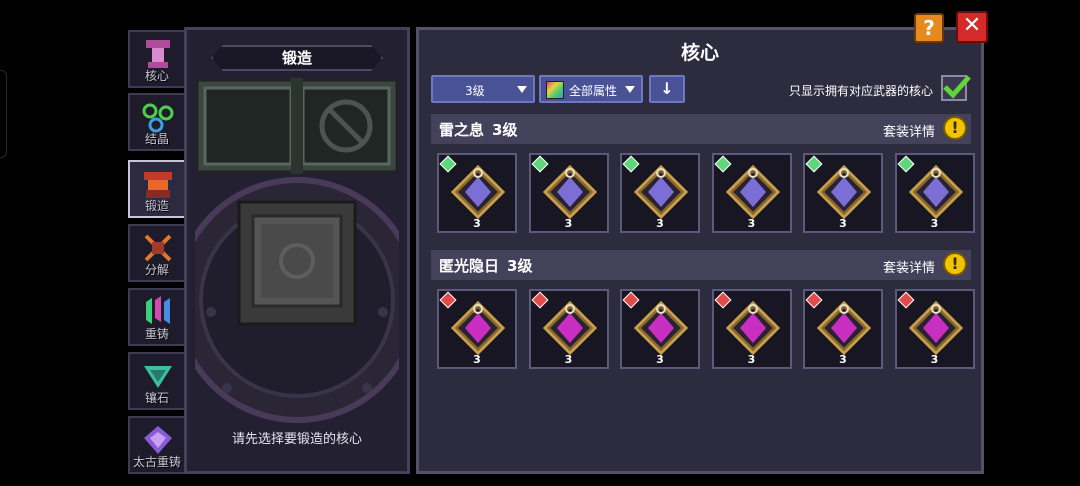 This screenshot has height=486, width=1080. I want to click on tab-forge: 锻造, so click(157, 189).